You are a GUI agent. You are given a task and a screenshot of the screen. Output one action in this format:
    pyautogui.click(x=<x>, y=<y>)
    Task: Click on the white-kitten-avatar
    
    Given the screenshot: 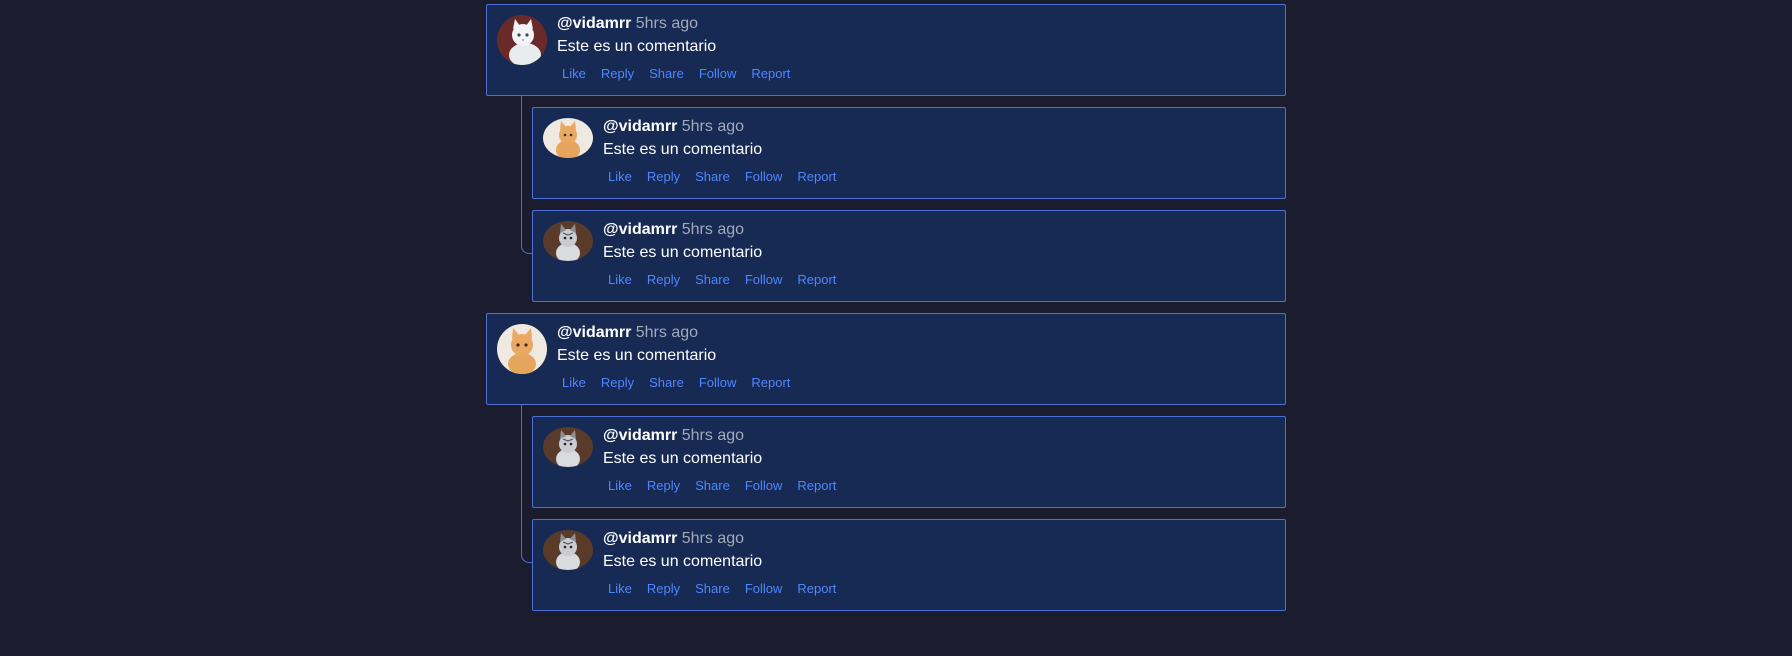 What is the action you would take?
    pyautogui.click(x=522, y=40)
    